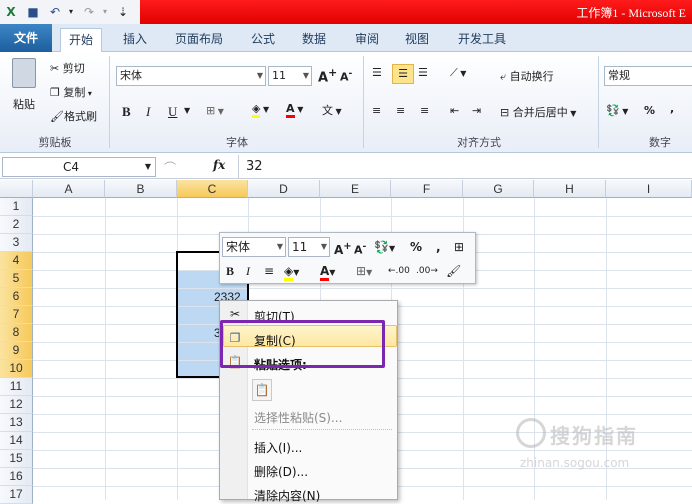  What do you see at coordinates (327, 75) in the screenshot?
I see `grow-font-button: A+` at bounding box center [327, 75].